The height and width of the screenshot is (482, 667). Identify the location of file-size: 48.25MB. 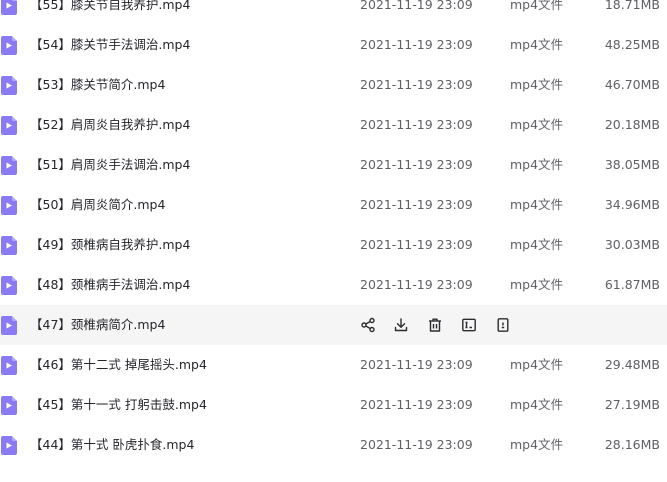
(632, 44).